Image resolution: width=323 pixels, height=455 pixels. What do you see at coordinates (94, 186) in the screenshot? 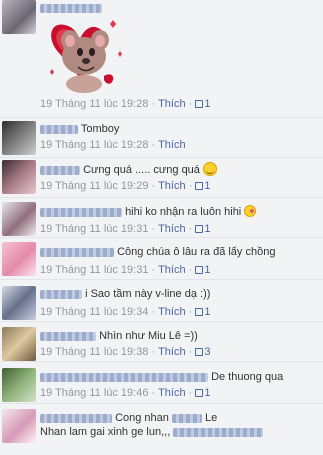
I see `timestamp-link: 19 Tháng 11 lúc 19:29` at bounding box center [94, 186].